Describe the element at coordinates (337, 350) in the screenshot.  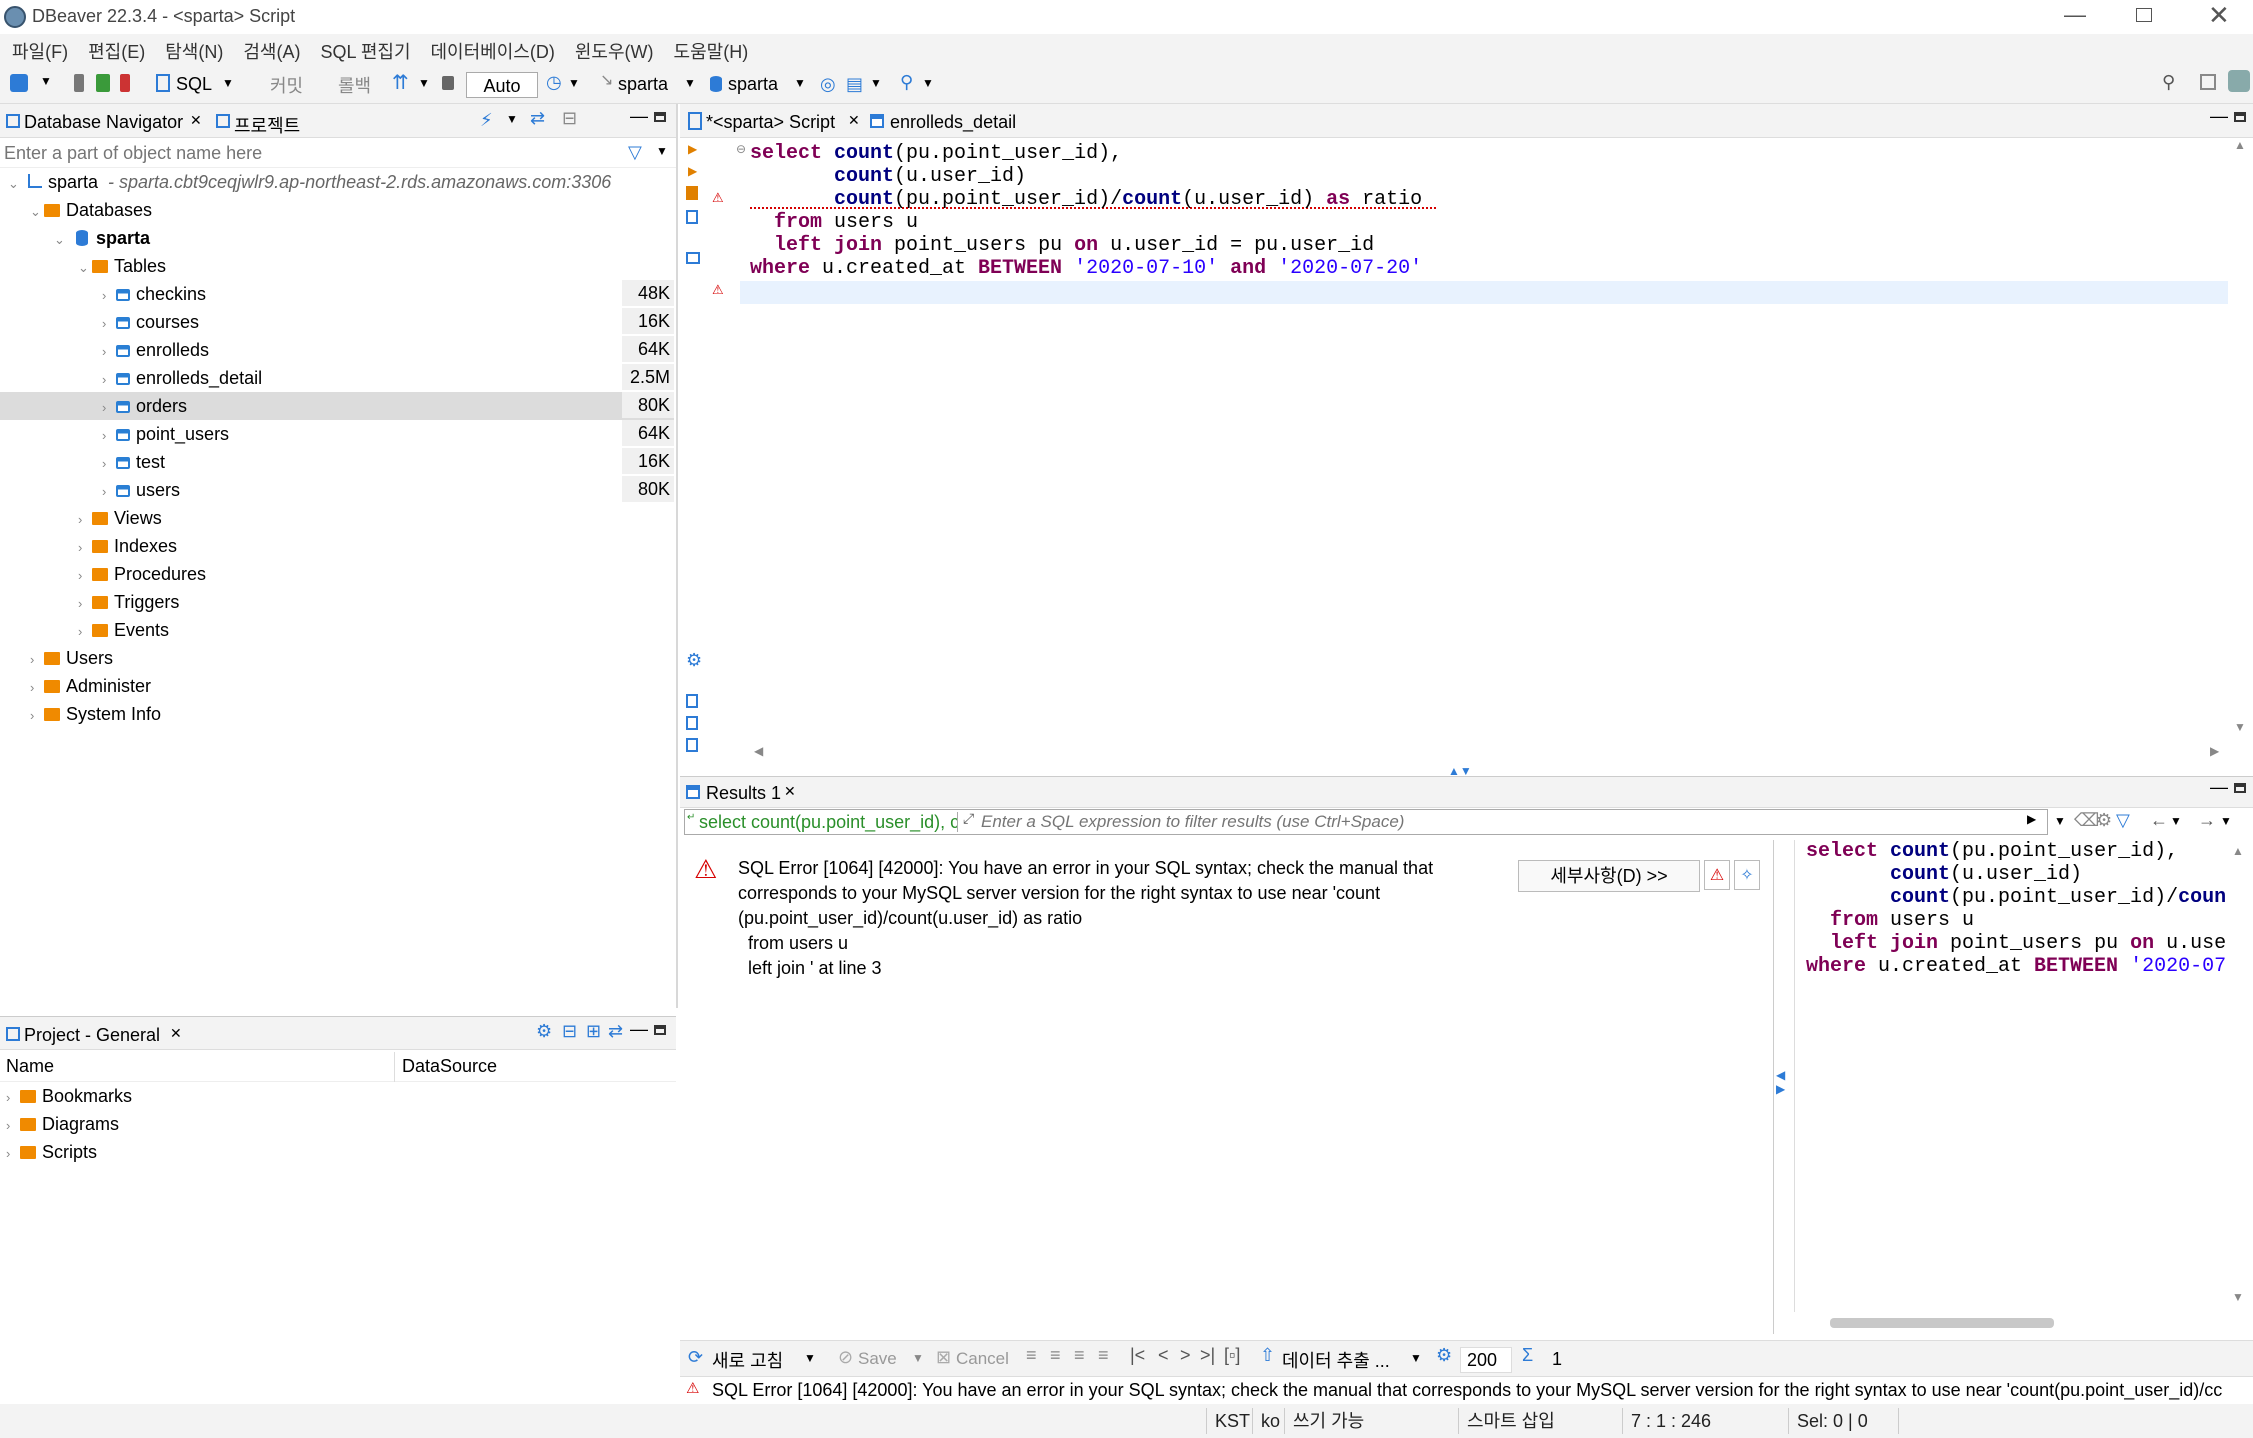
I see `table-node: › enrolleds 64K` at that location.